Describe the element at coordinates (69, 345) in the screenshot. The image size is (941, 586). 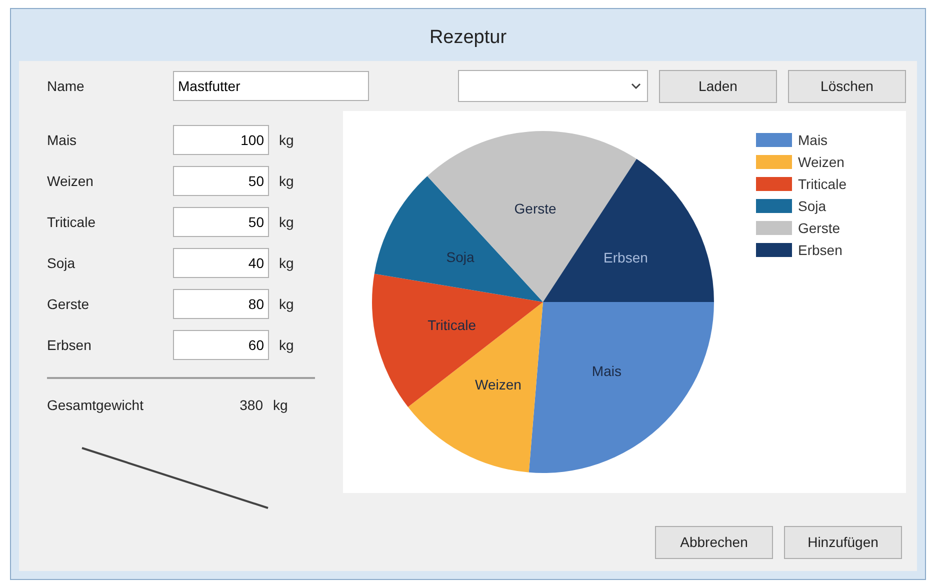
I see `ingredient-label: Erbsen` at that location.